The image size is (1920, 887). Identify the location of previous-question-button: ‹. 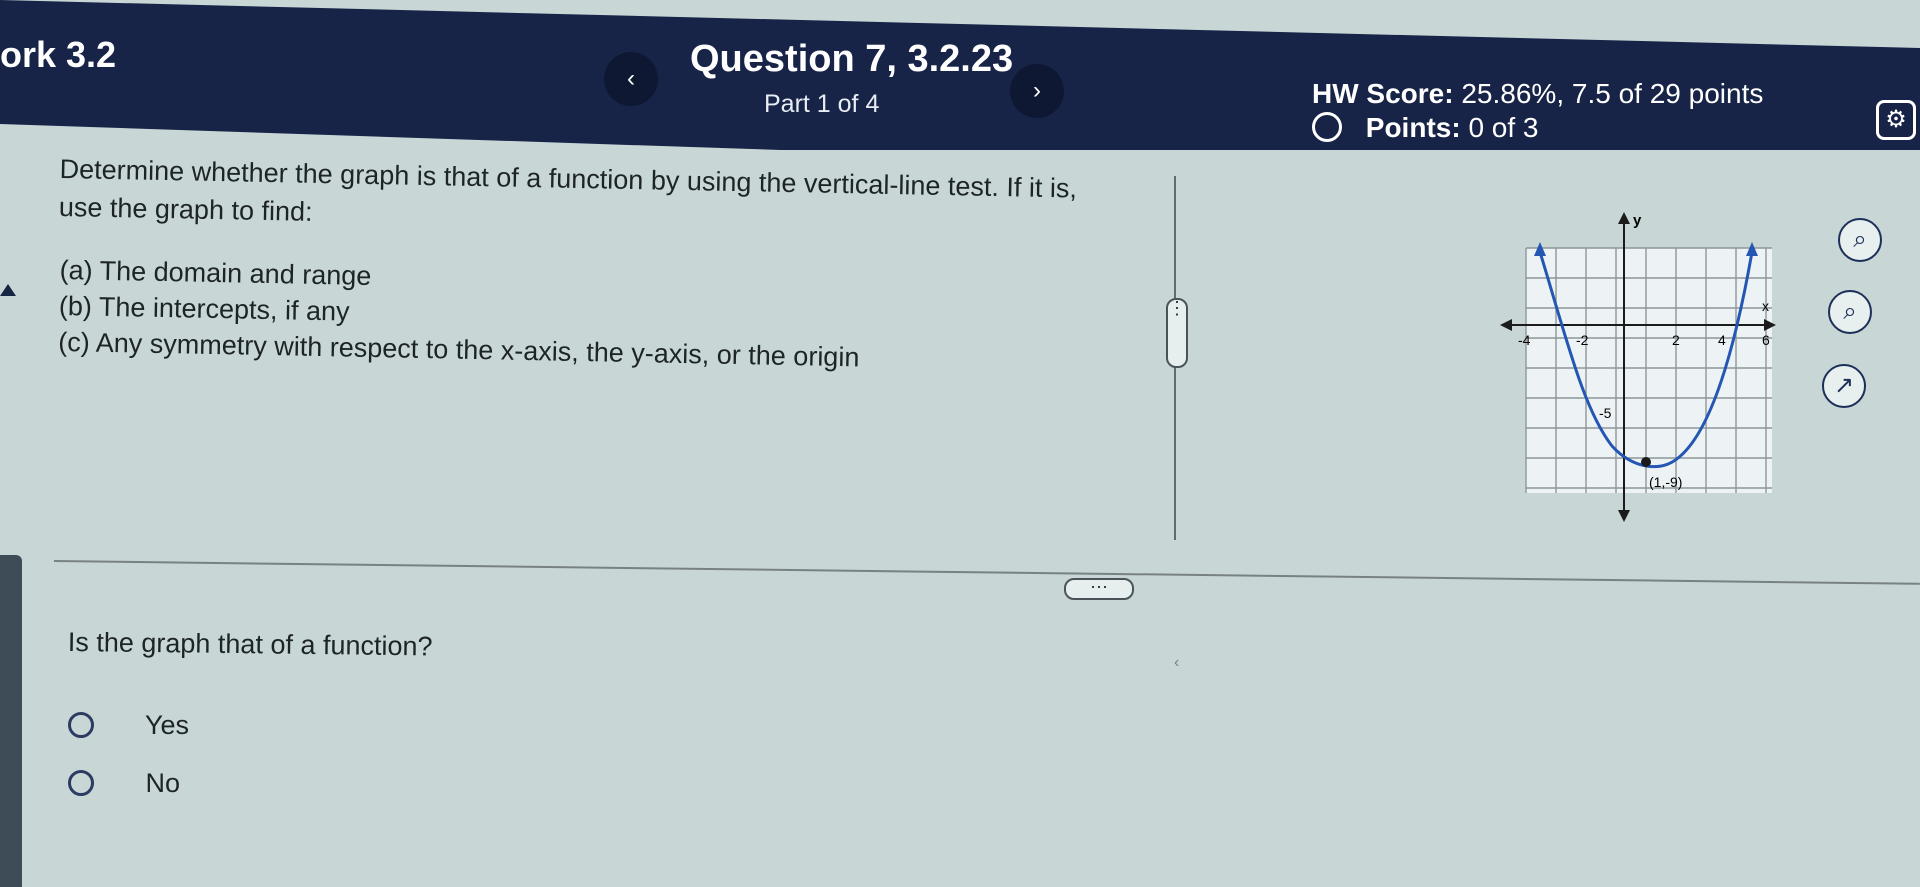
(631, 79).